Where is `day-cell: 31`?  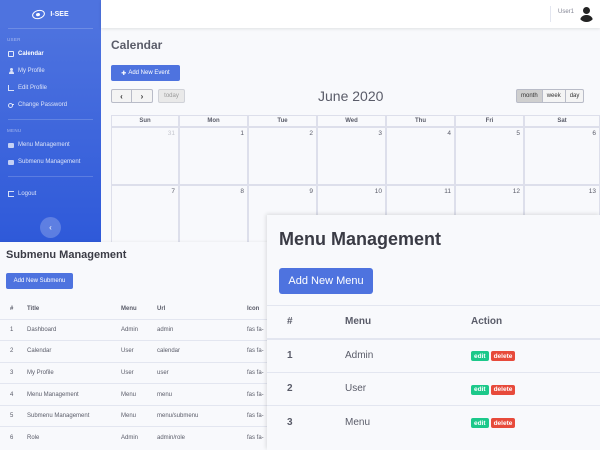 day-cell: 31 is located at coordinates (145, 156).